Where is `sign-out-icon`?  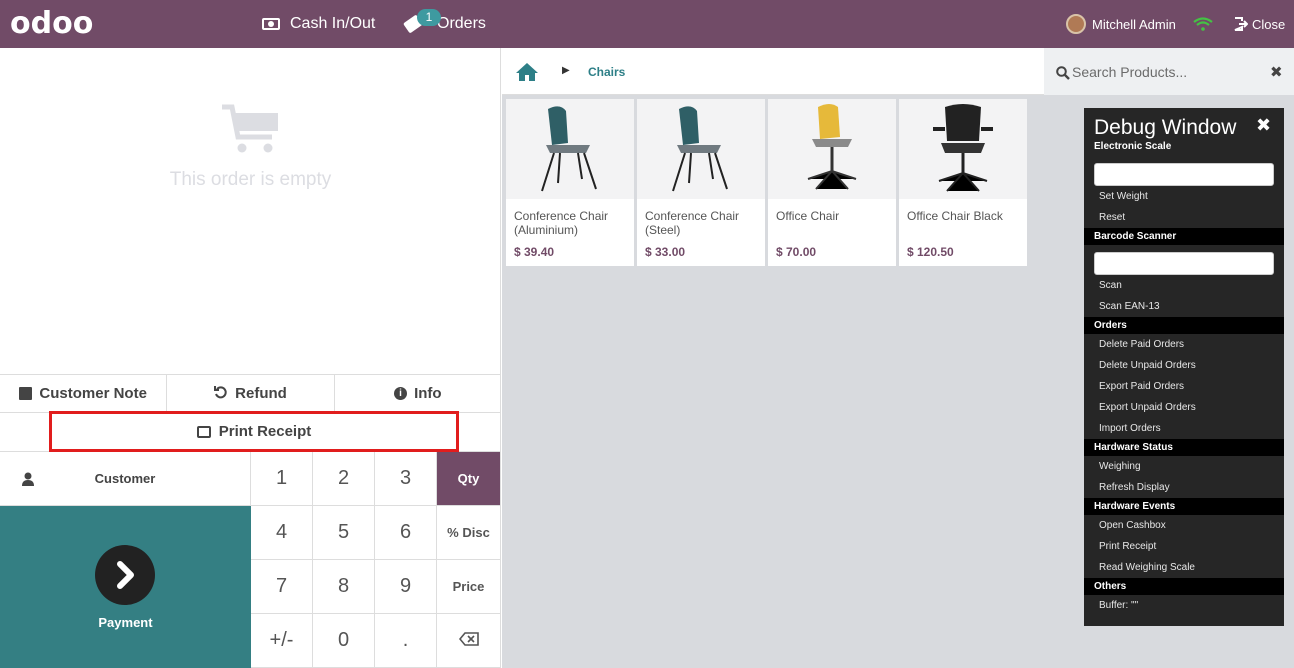 sign-out-icon is located at coordinates (1241, 24).